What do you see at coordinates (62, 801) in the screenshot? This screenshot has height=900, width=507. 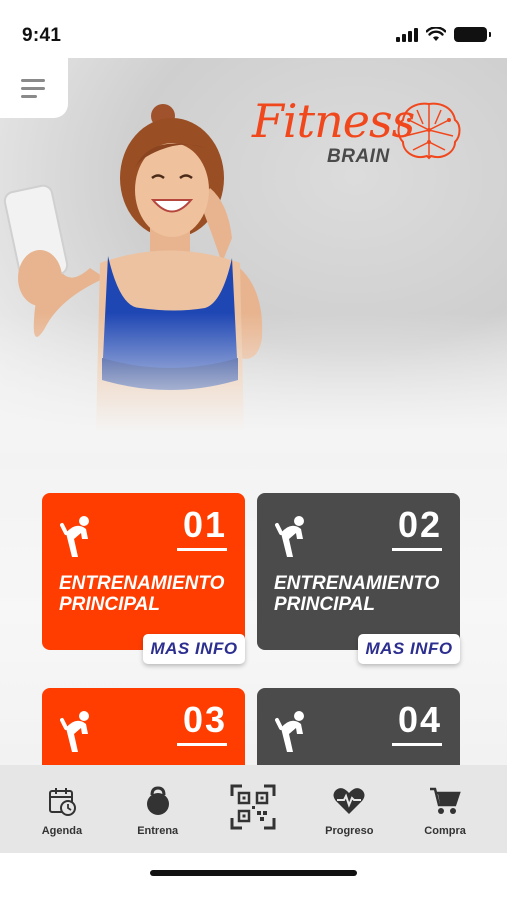 I see `calendar-clock-icon` at bounding box center [62, 801].